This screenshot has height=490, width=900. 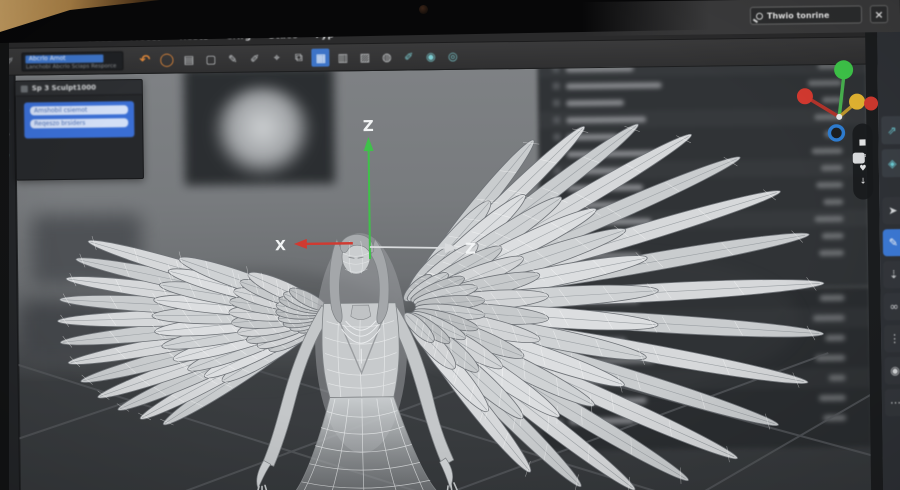 What do you see at coordinates (891, 275) in the screenshot?
I see `pull-tool-button: ⇣` at bounding box center [891, 275].